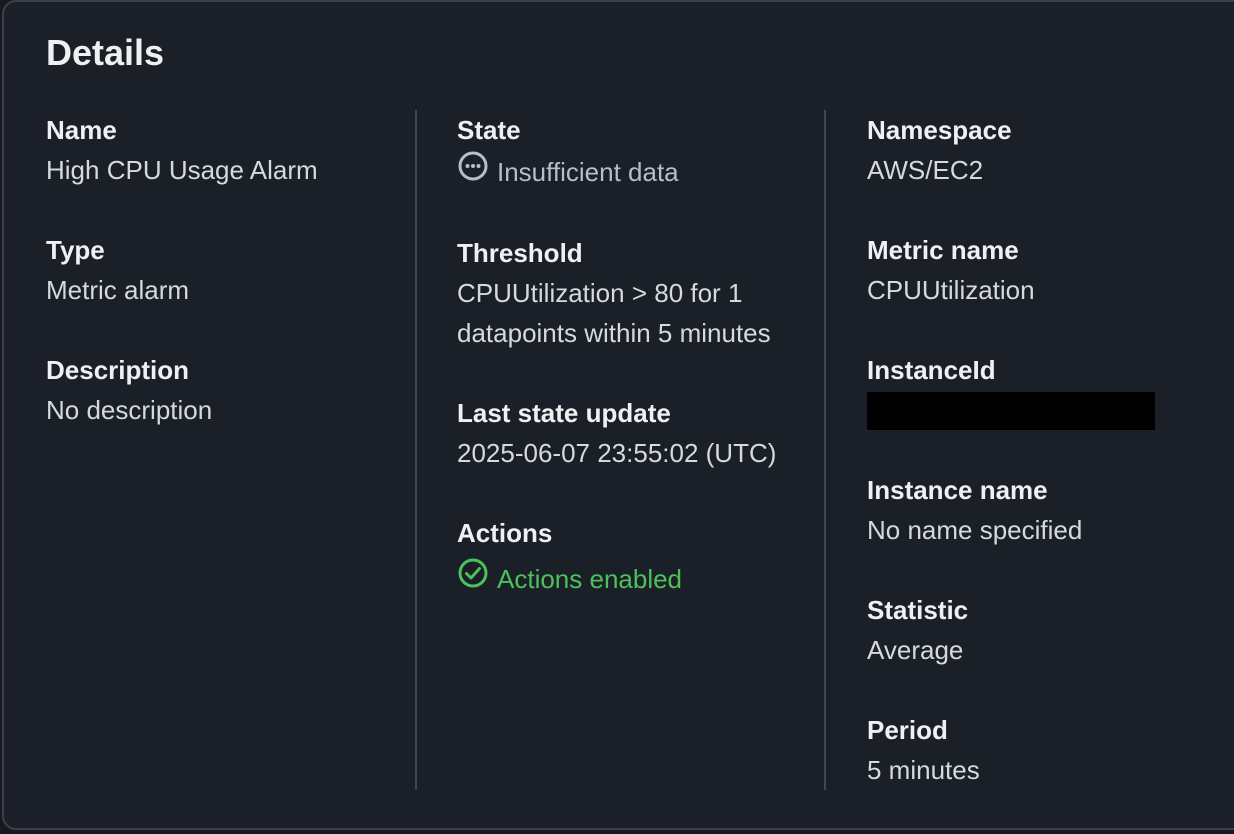 The height and width of the screenshot is (834, 1234). I want to click on field-label: Name, so click(81, 130).